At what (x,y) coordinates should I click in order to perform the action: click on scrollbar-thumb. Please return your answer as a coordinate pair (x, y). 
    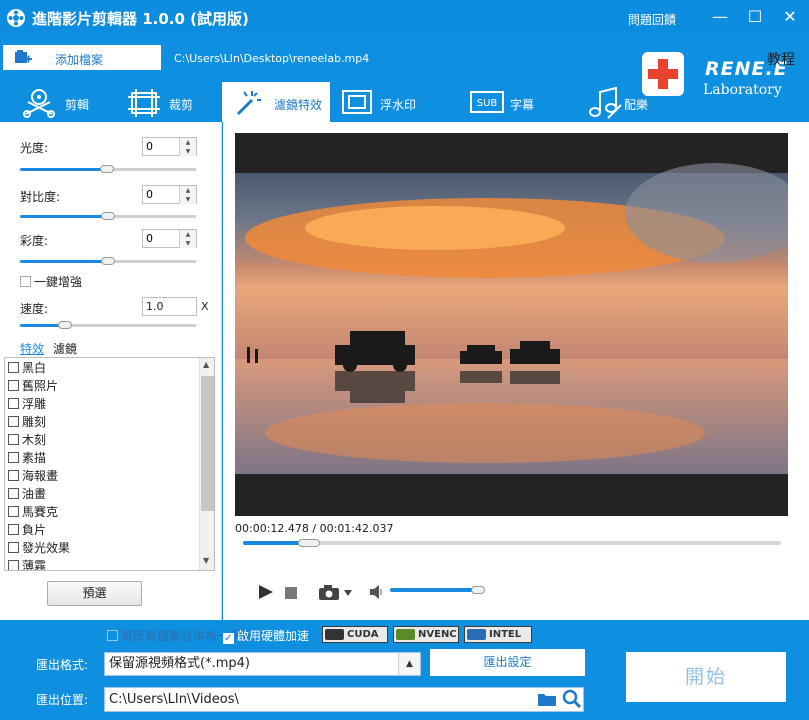
    Looking at the image, I should click on (207, 443).